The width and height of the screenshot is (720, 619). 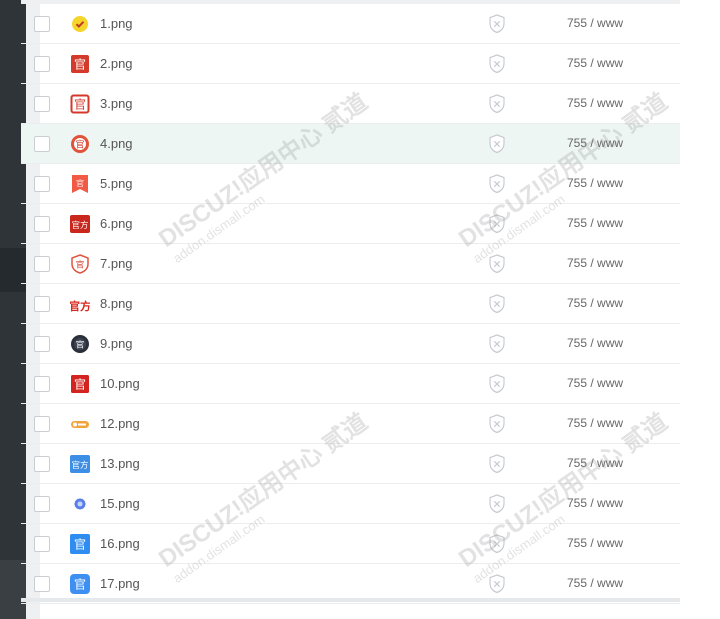 What do you see at coordinates (350, 464) in the screenshot?
I see `file-row: 官方 13.png 755 / www` at bounding box center [350, 464].